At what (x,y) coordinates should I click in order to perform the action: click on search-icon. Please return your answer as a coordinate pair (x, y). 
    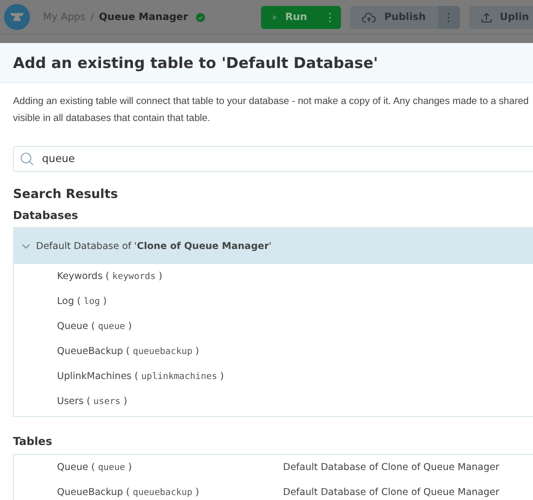
    Looking at the image, I should click on (27, 159).